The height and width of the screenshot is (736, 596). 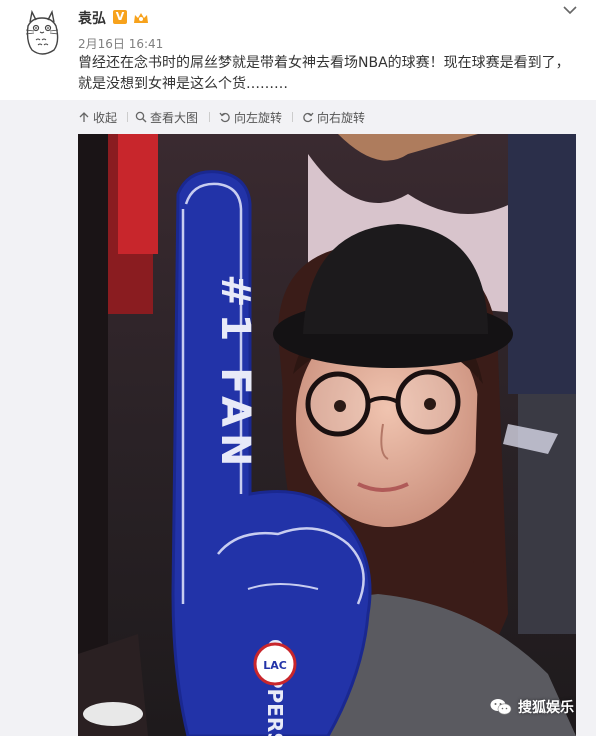 I want to click on search-icon, so click(x=141, y=117).